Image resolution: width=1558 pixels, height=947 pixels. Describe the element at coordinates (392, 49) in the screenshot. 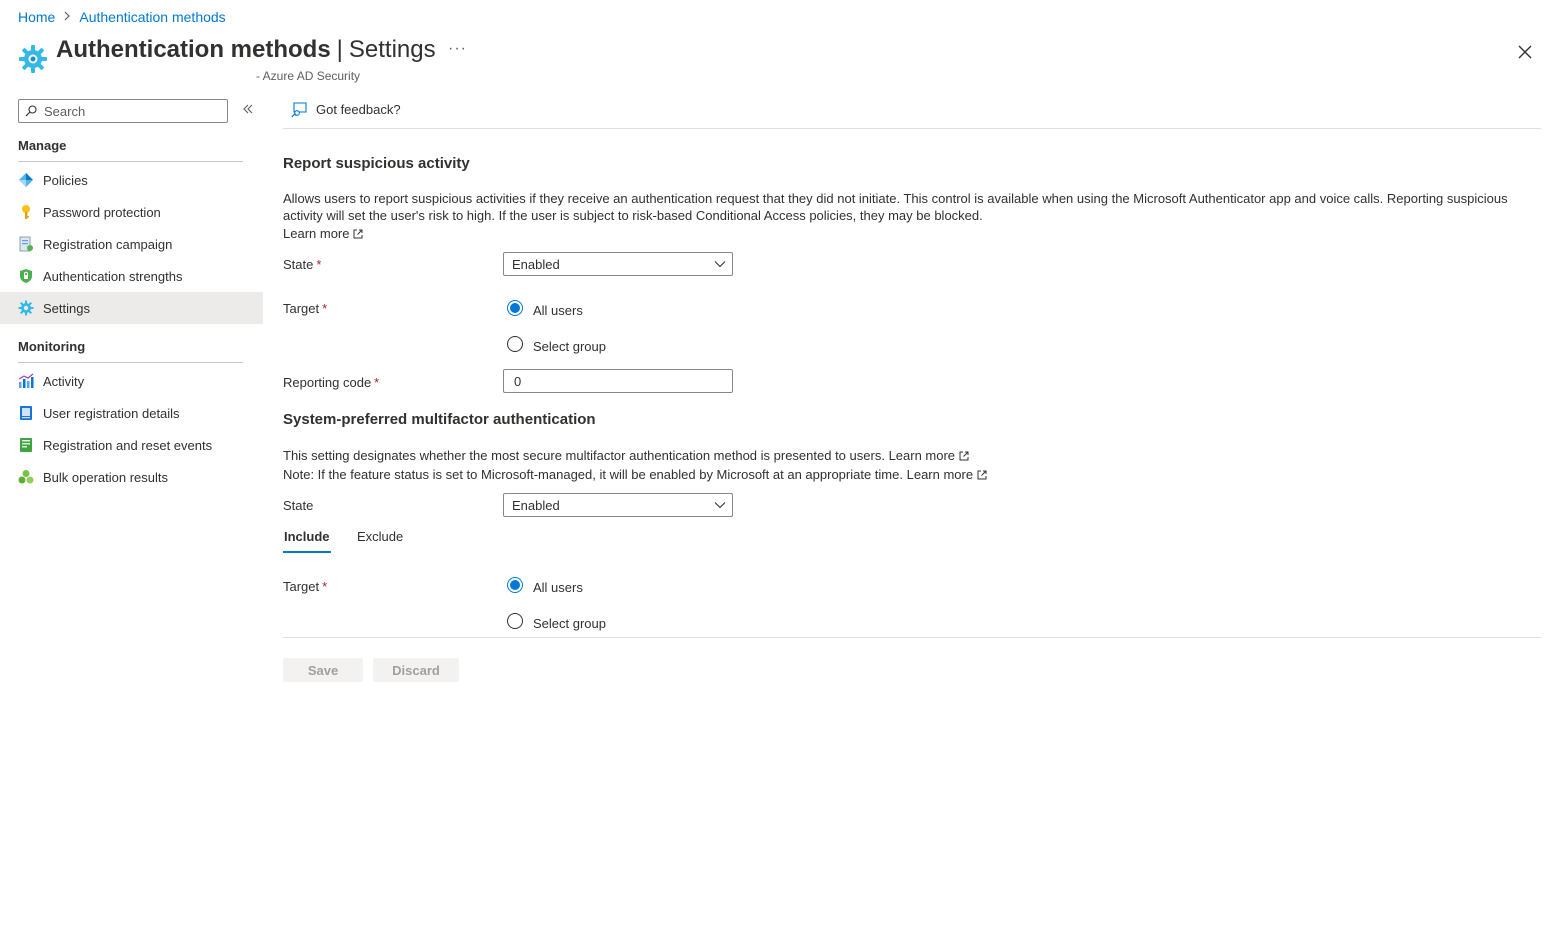

I see `page-title-sub: Settings` at that location.